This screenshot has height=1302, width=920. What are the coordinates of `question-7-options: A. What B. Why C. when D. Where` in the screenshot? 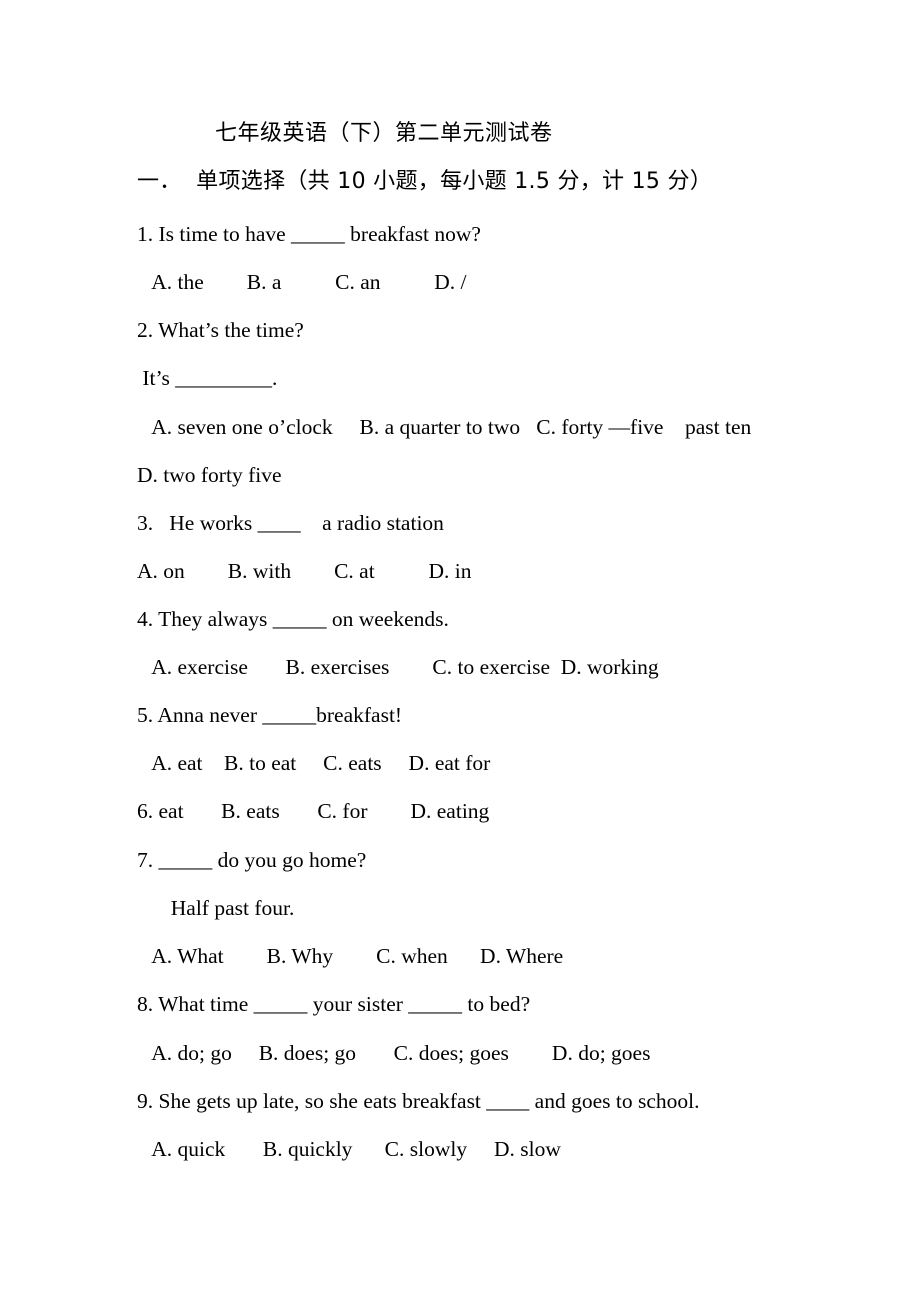 It's located at (355, 956).